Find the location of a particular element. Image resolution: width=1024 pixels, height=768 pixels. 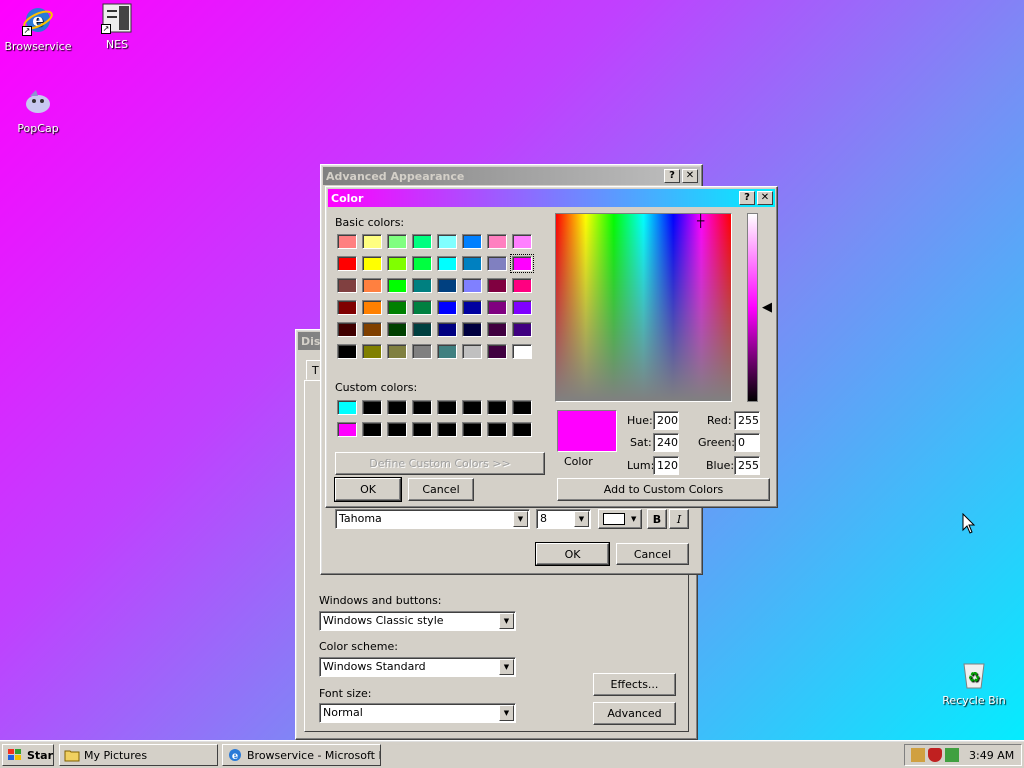

slider-pointer-icon: ◀ is located at coordinates (767, 307).